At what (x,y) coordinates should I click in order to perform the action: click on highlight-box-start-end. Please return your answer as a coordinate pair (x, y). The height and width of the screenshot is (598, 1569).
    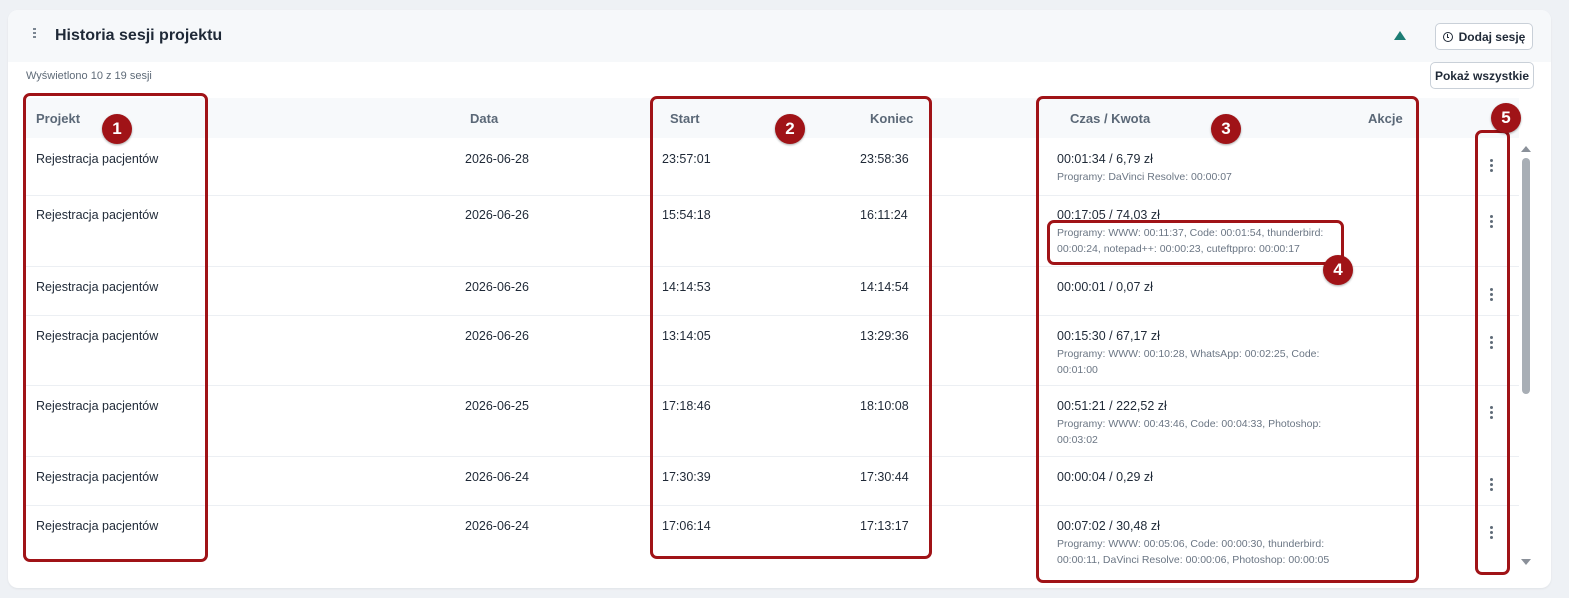
    Looking at the image, I should click on (791, 327).